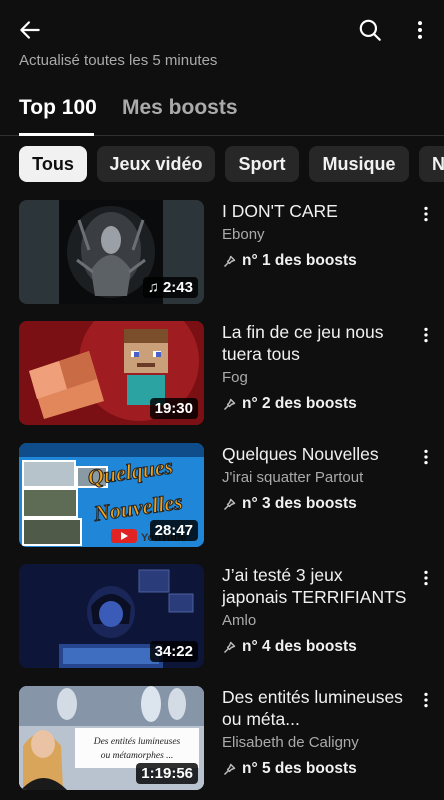  Describe the element at coordinates (53, 164) in the screenshot. I see `chip-tous: Tous` at that location.